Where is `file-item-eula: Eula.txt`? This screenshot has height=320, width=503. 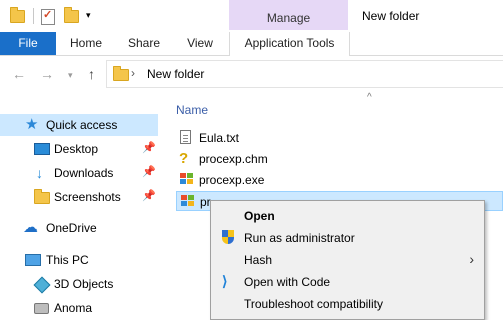
file-item-eula: Eula.txt is located at coordinates (339, 138).